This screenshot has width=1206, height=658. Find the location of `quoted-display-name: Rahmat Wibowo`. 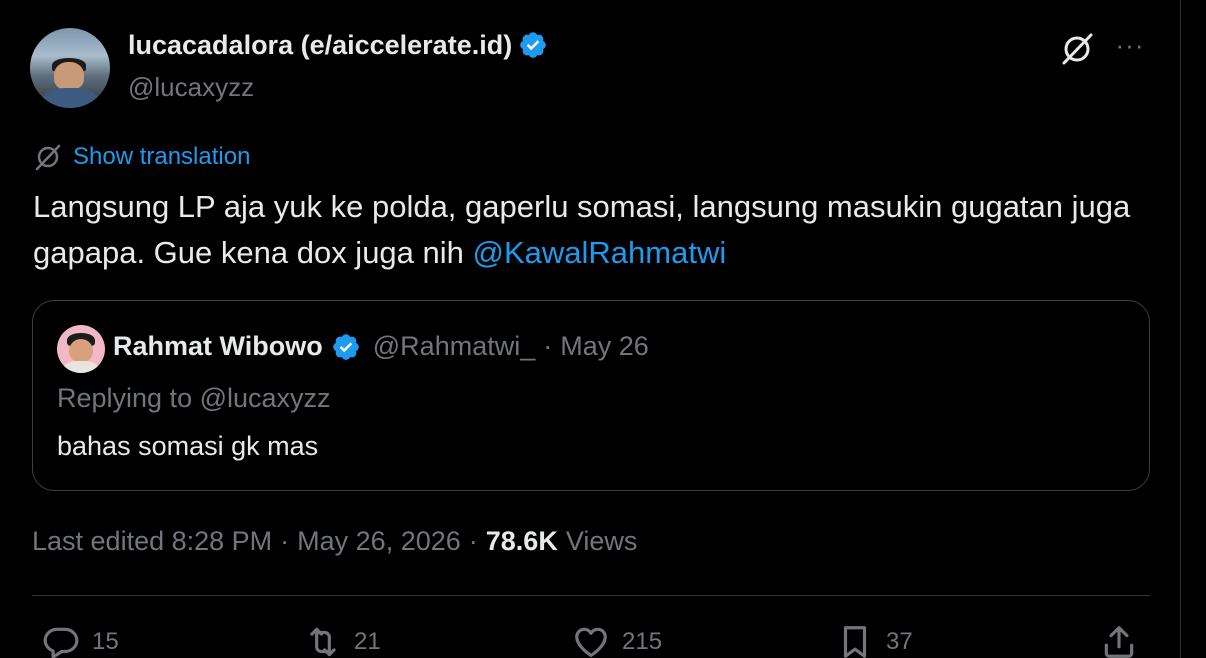

quoted-display-name: Rahmat Wibowo is located at coordinates (218, 346).